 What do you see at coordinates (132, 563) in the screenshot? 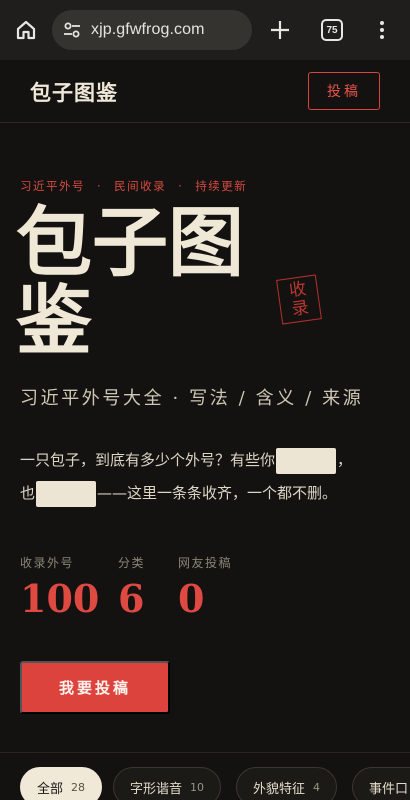
I see `stat-label: 分类` at bounding box center [132, 563].